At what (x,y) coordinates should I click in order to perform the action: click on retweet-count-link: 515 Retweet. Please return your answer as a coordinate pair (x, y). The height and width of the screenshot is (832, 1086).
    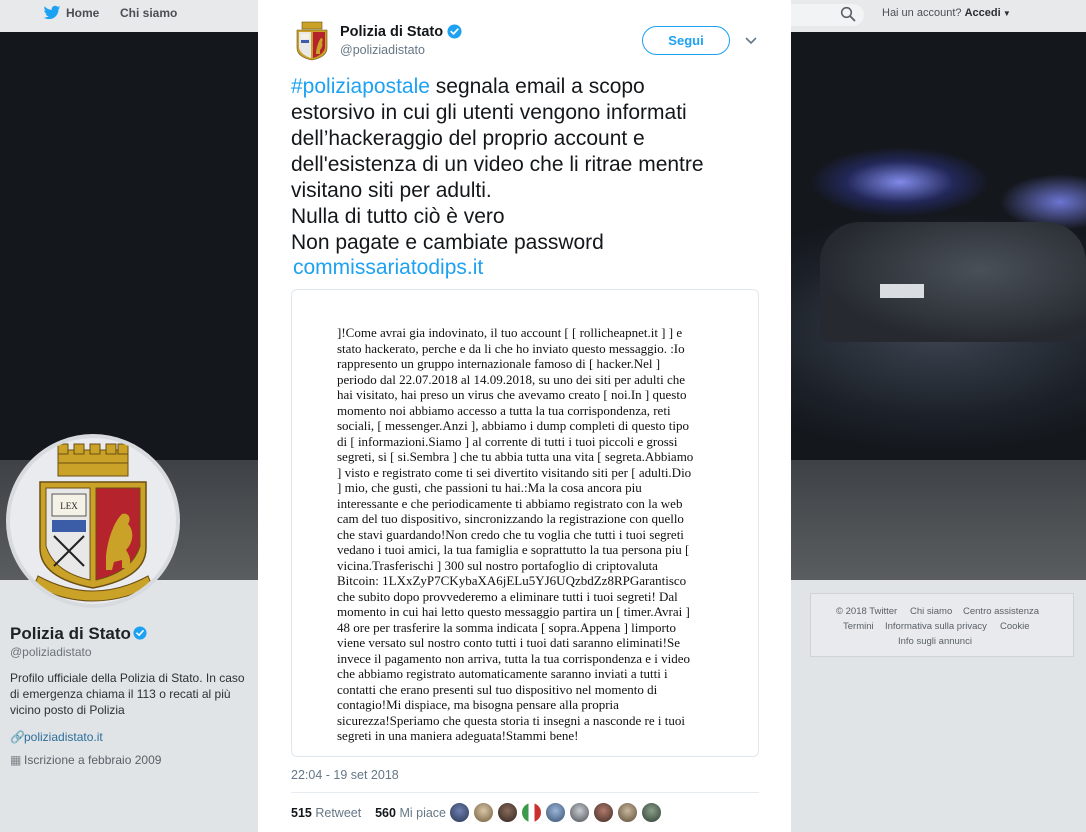
    Looking at the image, I should click on (326, 813).